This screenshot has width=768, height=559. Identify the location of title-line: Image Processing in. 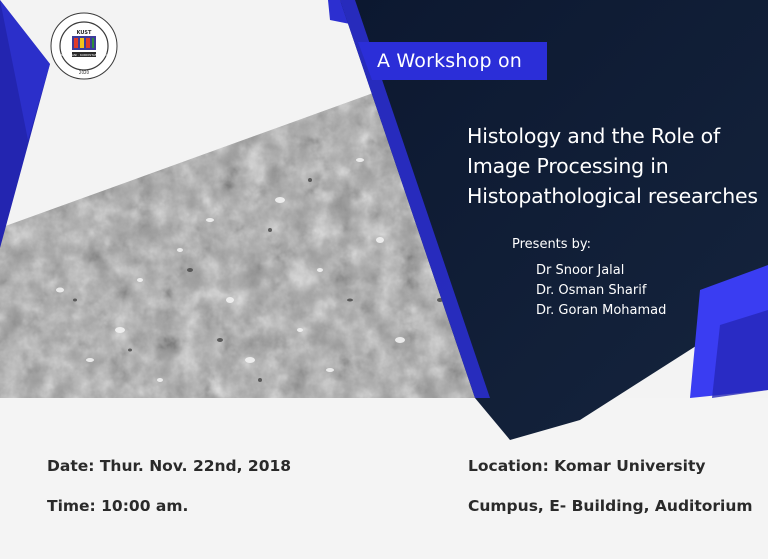
(568, 166).